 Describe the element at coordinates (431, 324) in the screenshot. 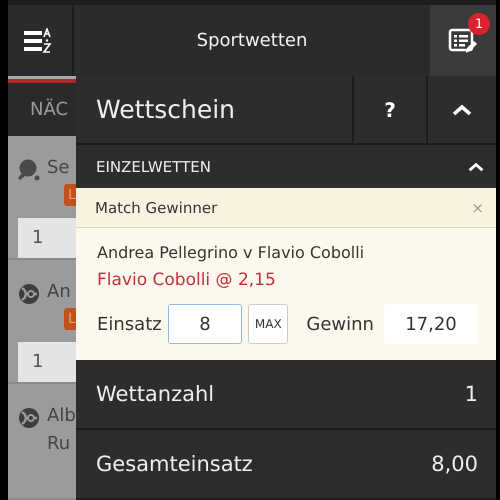

I see `win-field: 17,20` at that location.